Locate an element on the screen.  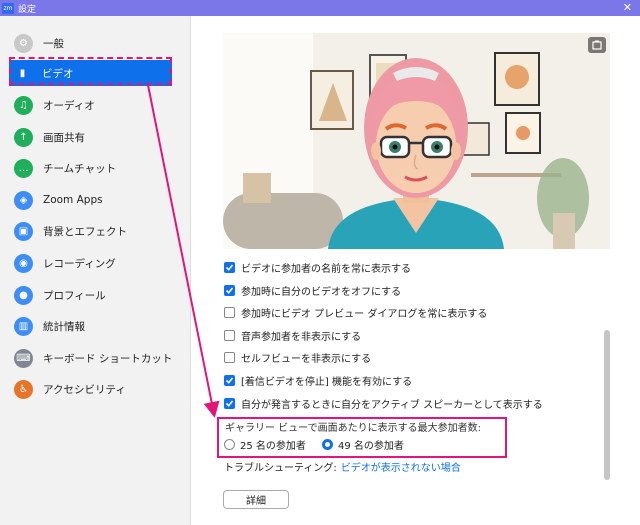
option-label: 音声参加者を非表示にする is located at coordinates (301, 337).